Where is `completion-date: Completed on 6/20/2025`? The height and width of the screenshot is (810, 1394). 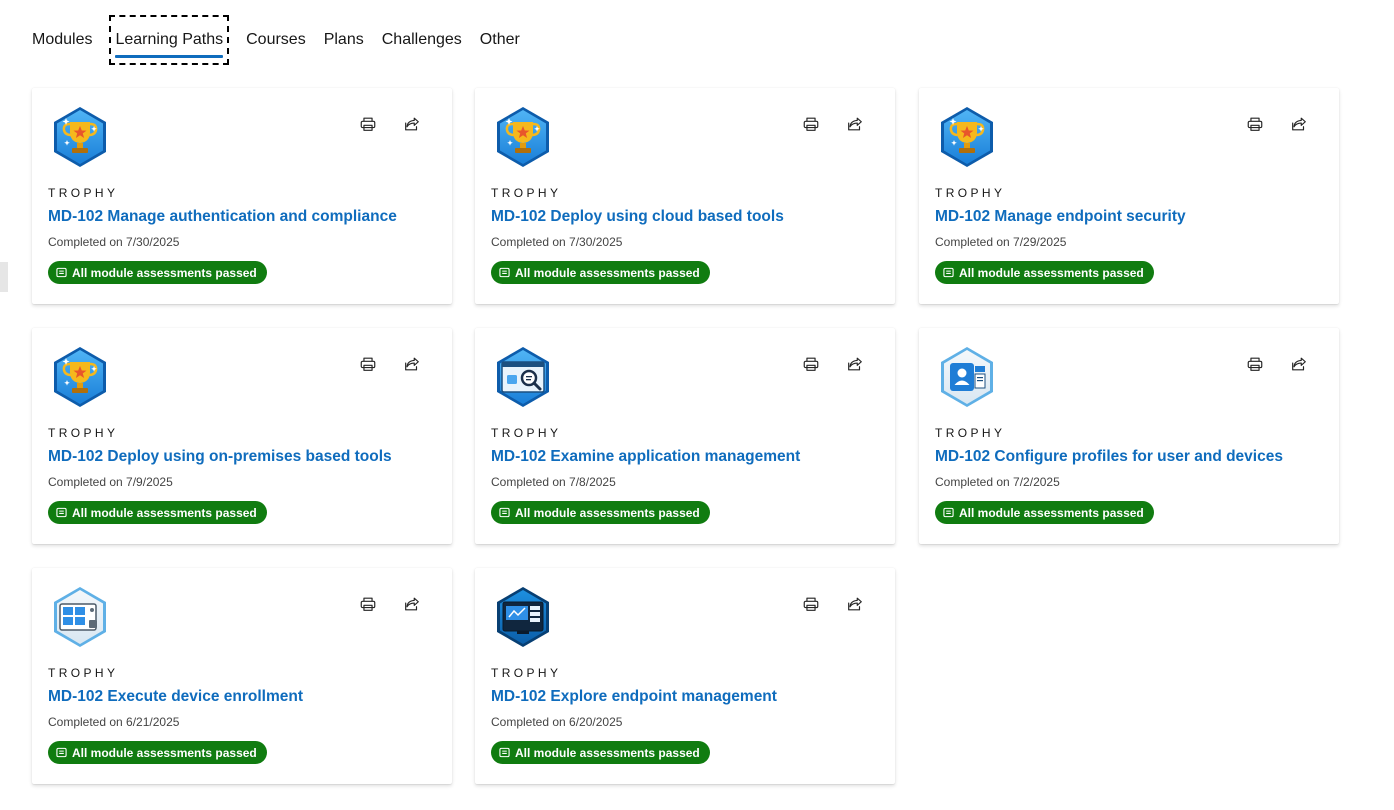 completion-date: Completed on 6/20/2025 is located at coordinates (557, 722).